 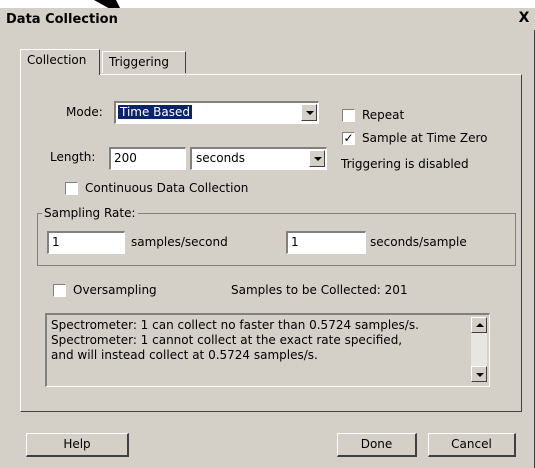 I want to click on title-bar: Data Collection X, so click(x=267, y=19).